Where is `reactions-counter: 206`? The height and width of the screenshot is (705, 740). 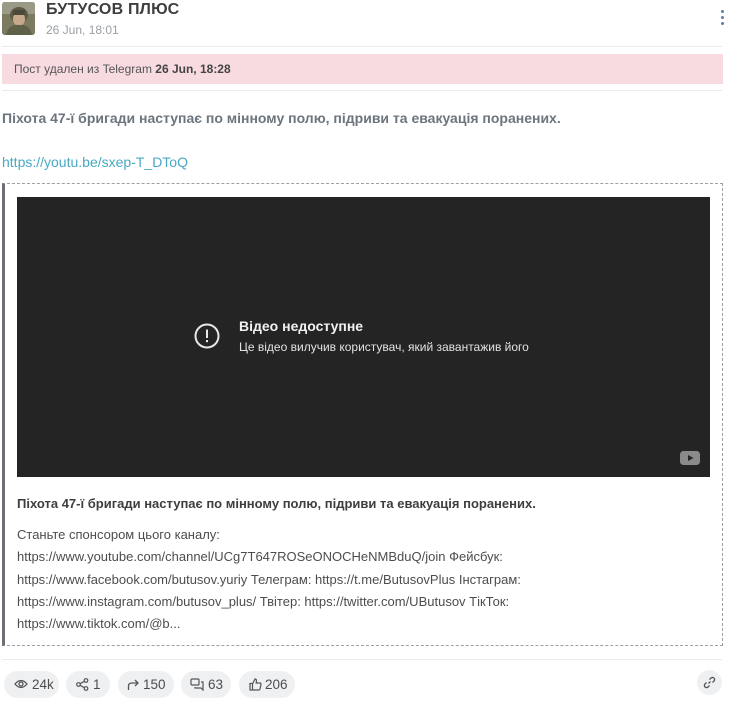
reactions-counter: 206 is located at coordinates (267, 684).